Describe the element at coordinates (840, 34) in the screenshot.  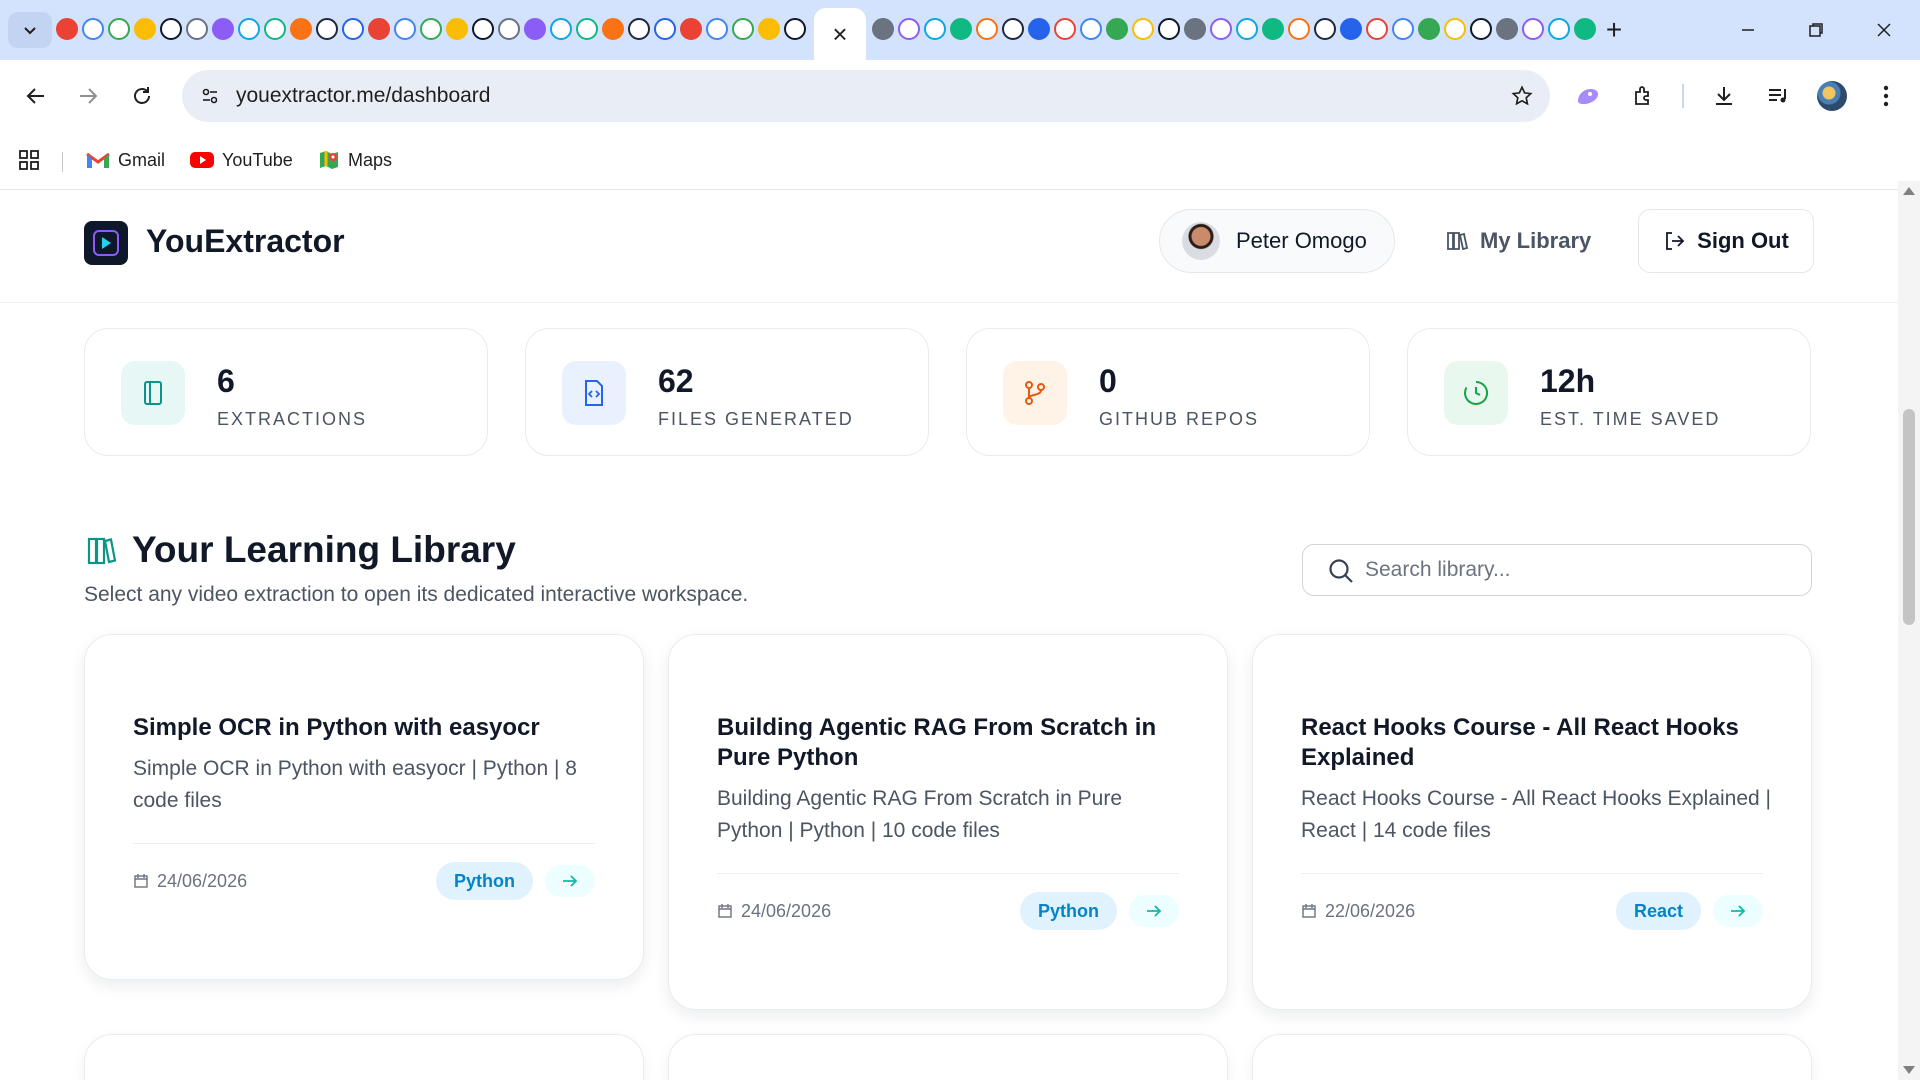
I see `active-tab: ×` at that location.